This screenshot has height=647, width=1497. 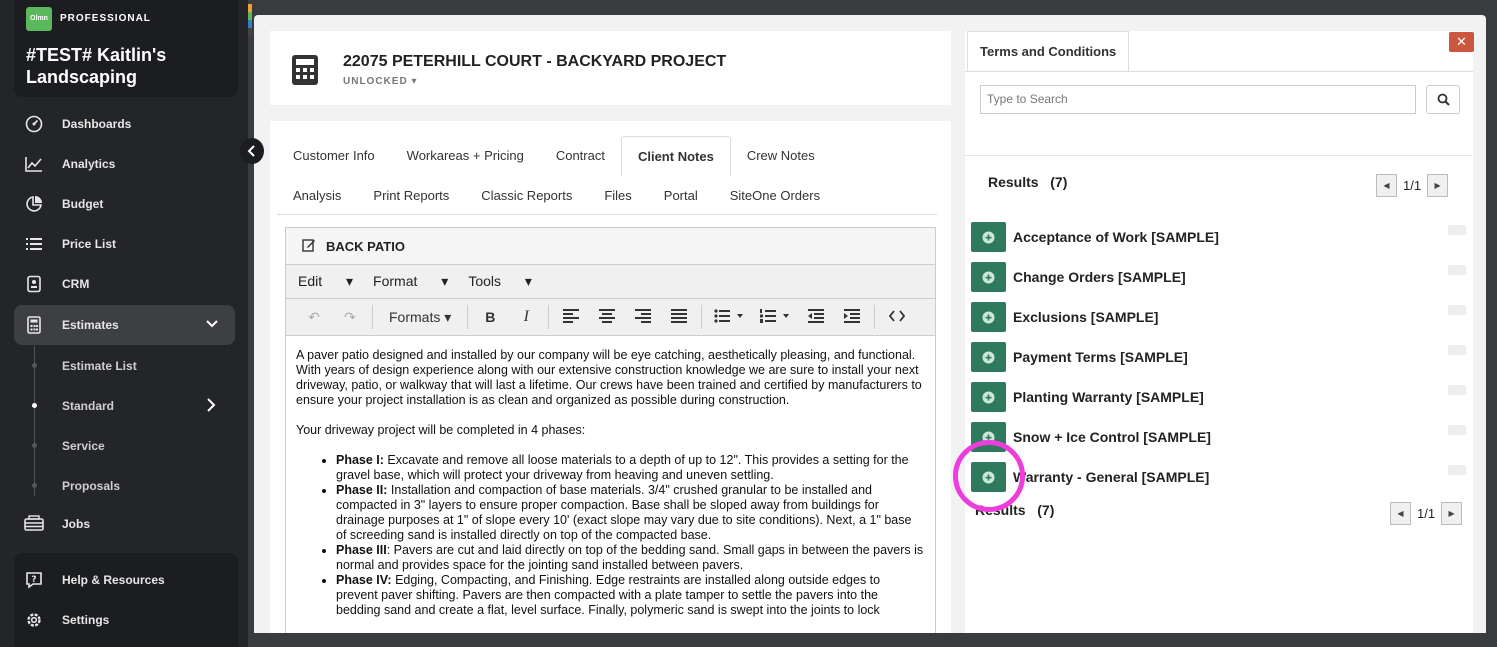 I want to click on results-count: (7), so click(x=1059, y=182).